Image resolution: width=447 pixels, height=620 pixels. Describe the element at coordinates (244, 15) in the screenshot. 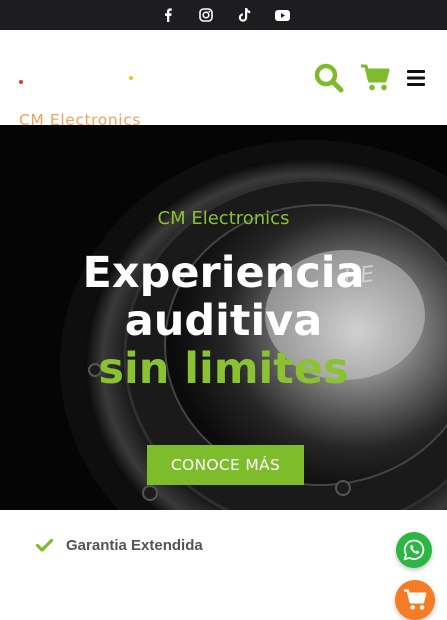

I see `tiktok-icon` at that location.